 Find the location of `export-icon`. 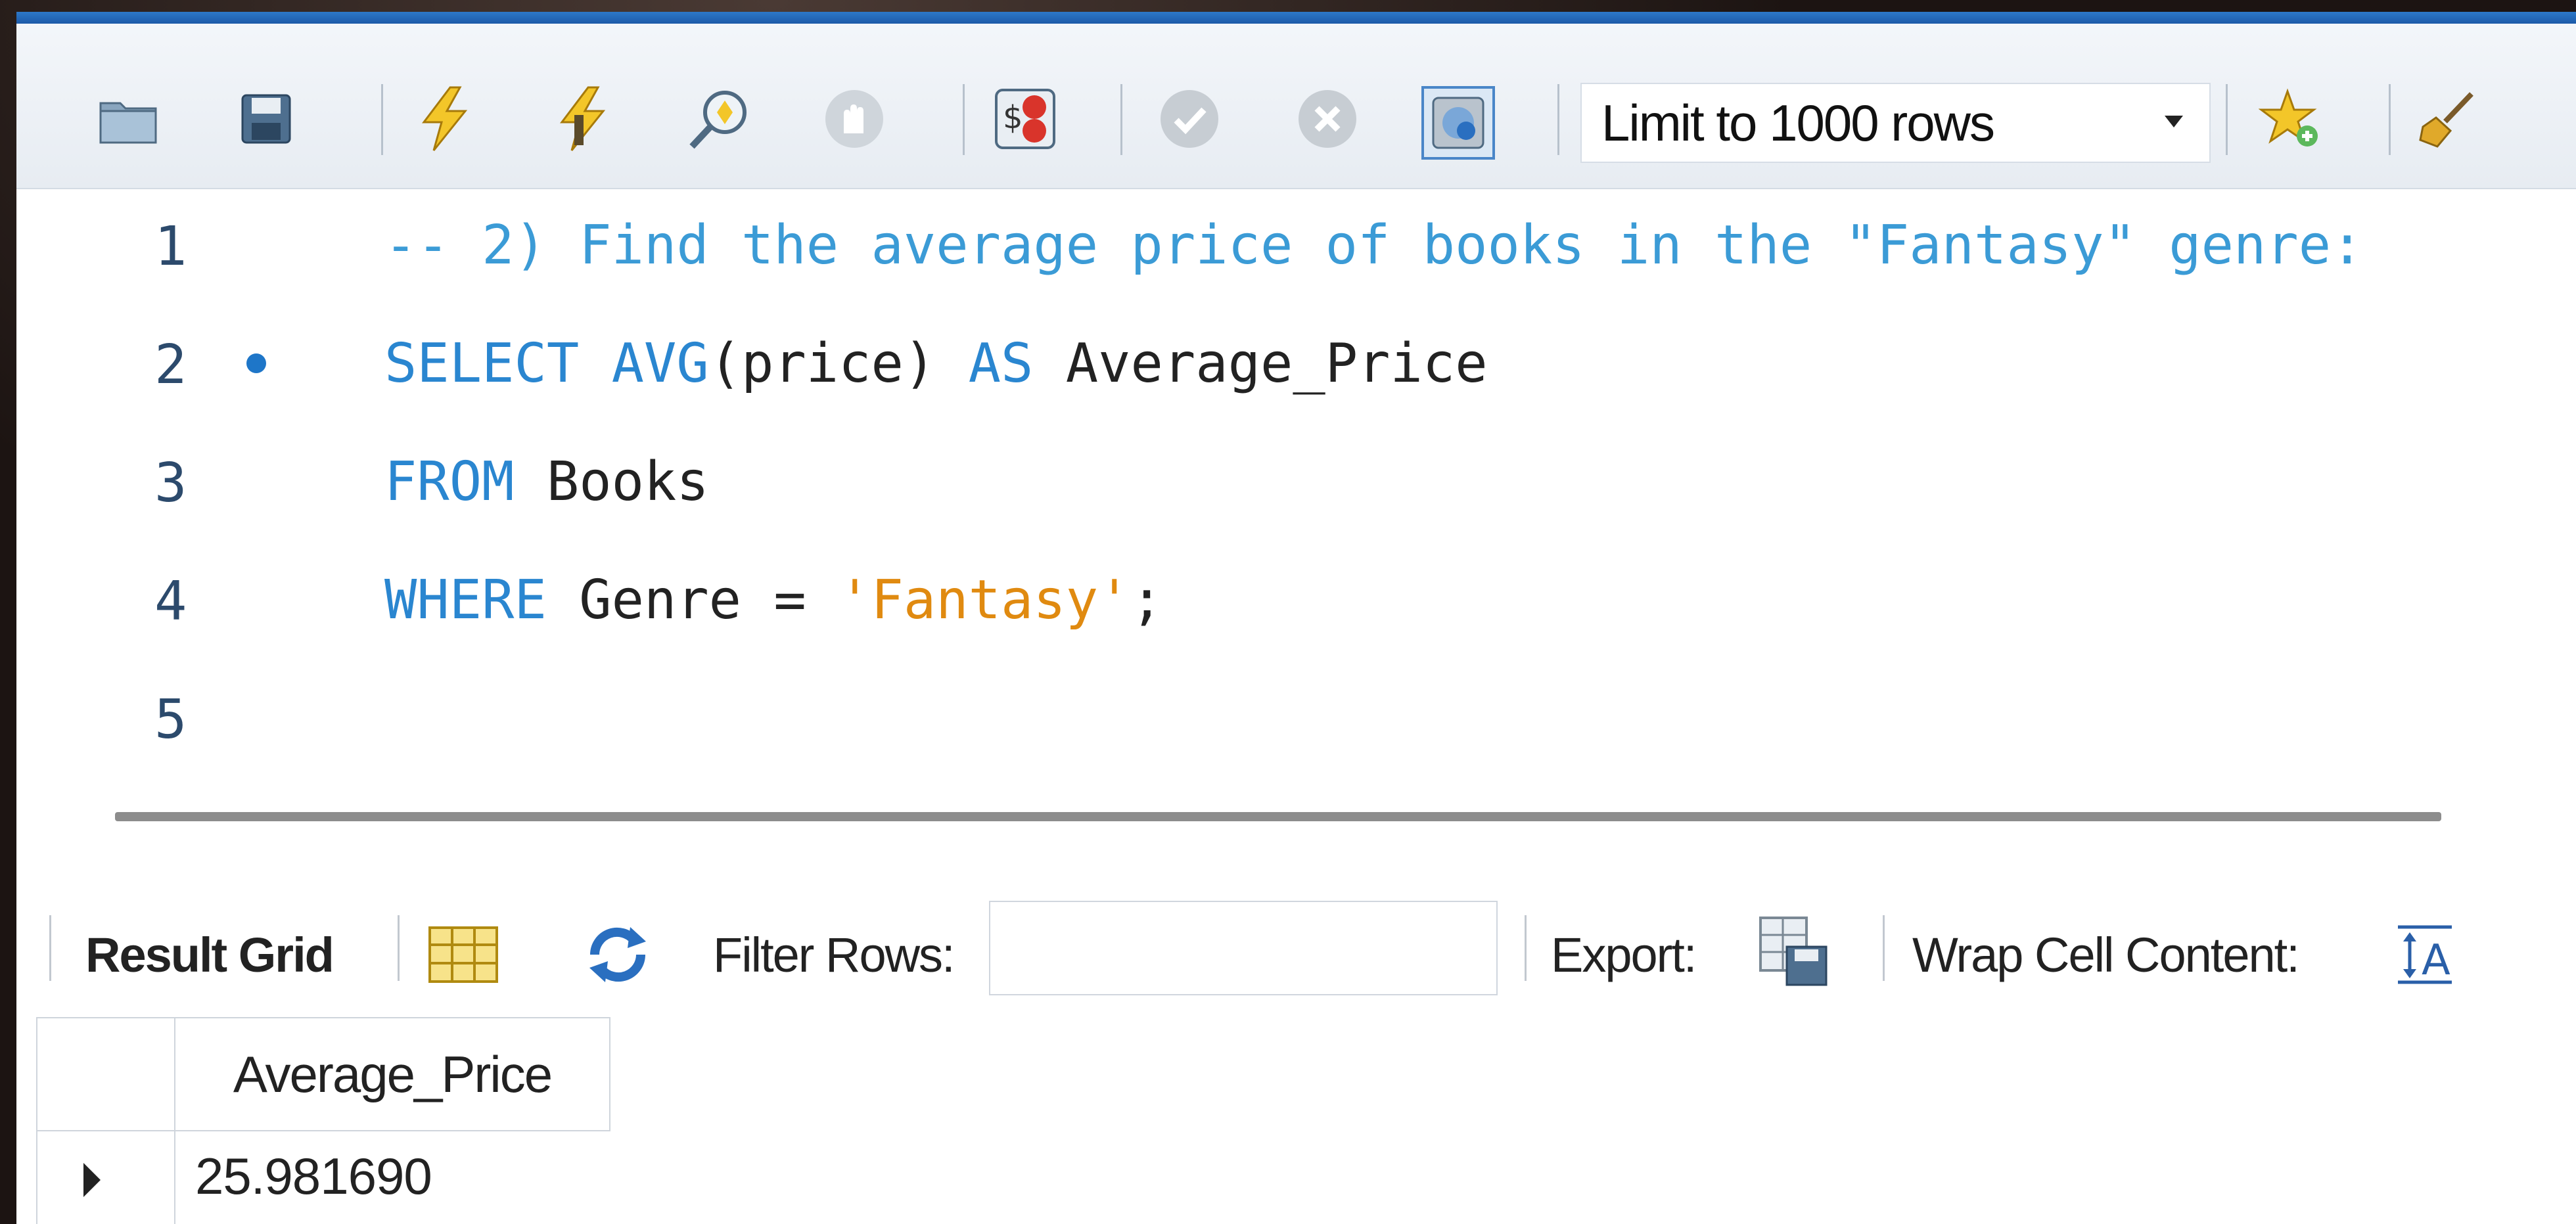

export-icon is located at coordinates (1794, 951).